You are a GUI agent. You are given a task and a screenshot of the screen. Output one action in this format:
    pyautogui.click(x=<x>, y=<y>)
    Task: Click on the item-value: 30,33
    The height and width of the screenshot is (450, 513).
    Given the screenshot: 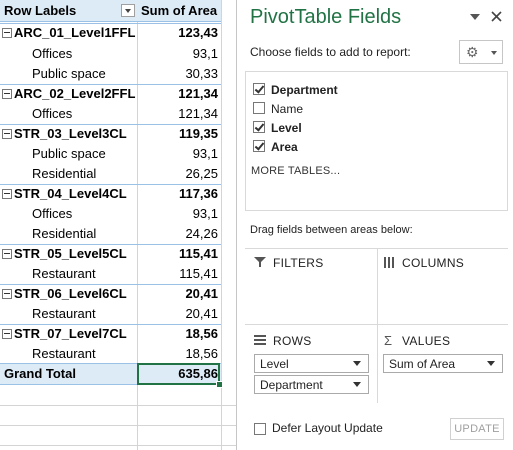 What is the action you would take?
    pyautogui.click(x=177, y=74)
    